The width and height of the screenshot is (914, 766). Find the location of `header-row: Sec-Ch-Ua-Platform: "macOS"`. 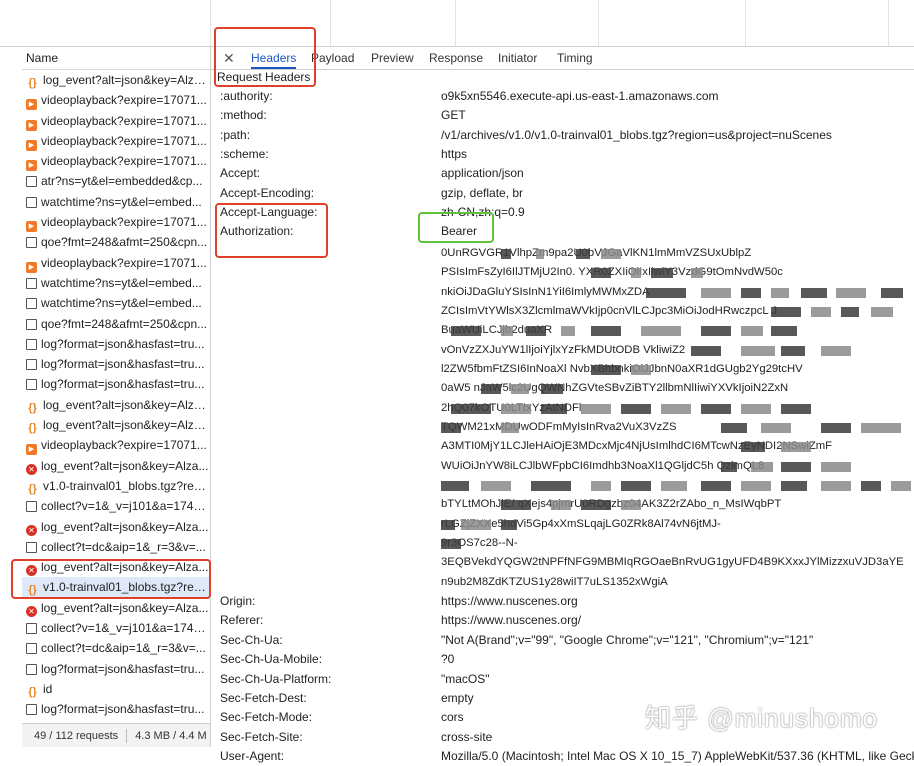

header-row: Sec-Ch-Ua-Platform: "macOS" is located at coordinates (562, 679).